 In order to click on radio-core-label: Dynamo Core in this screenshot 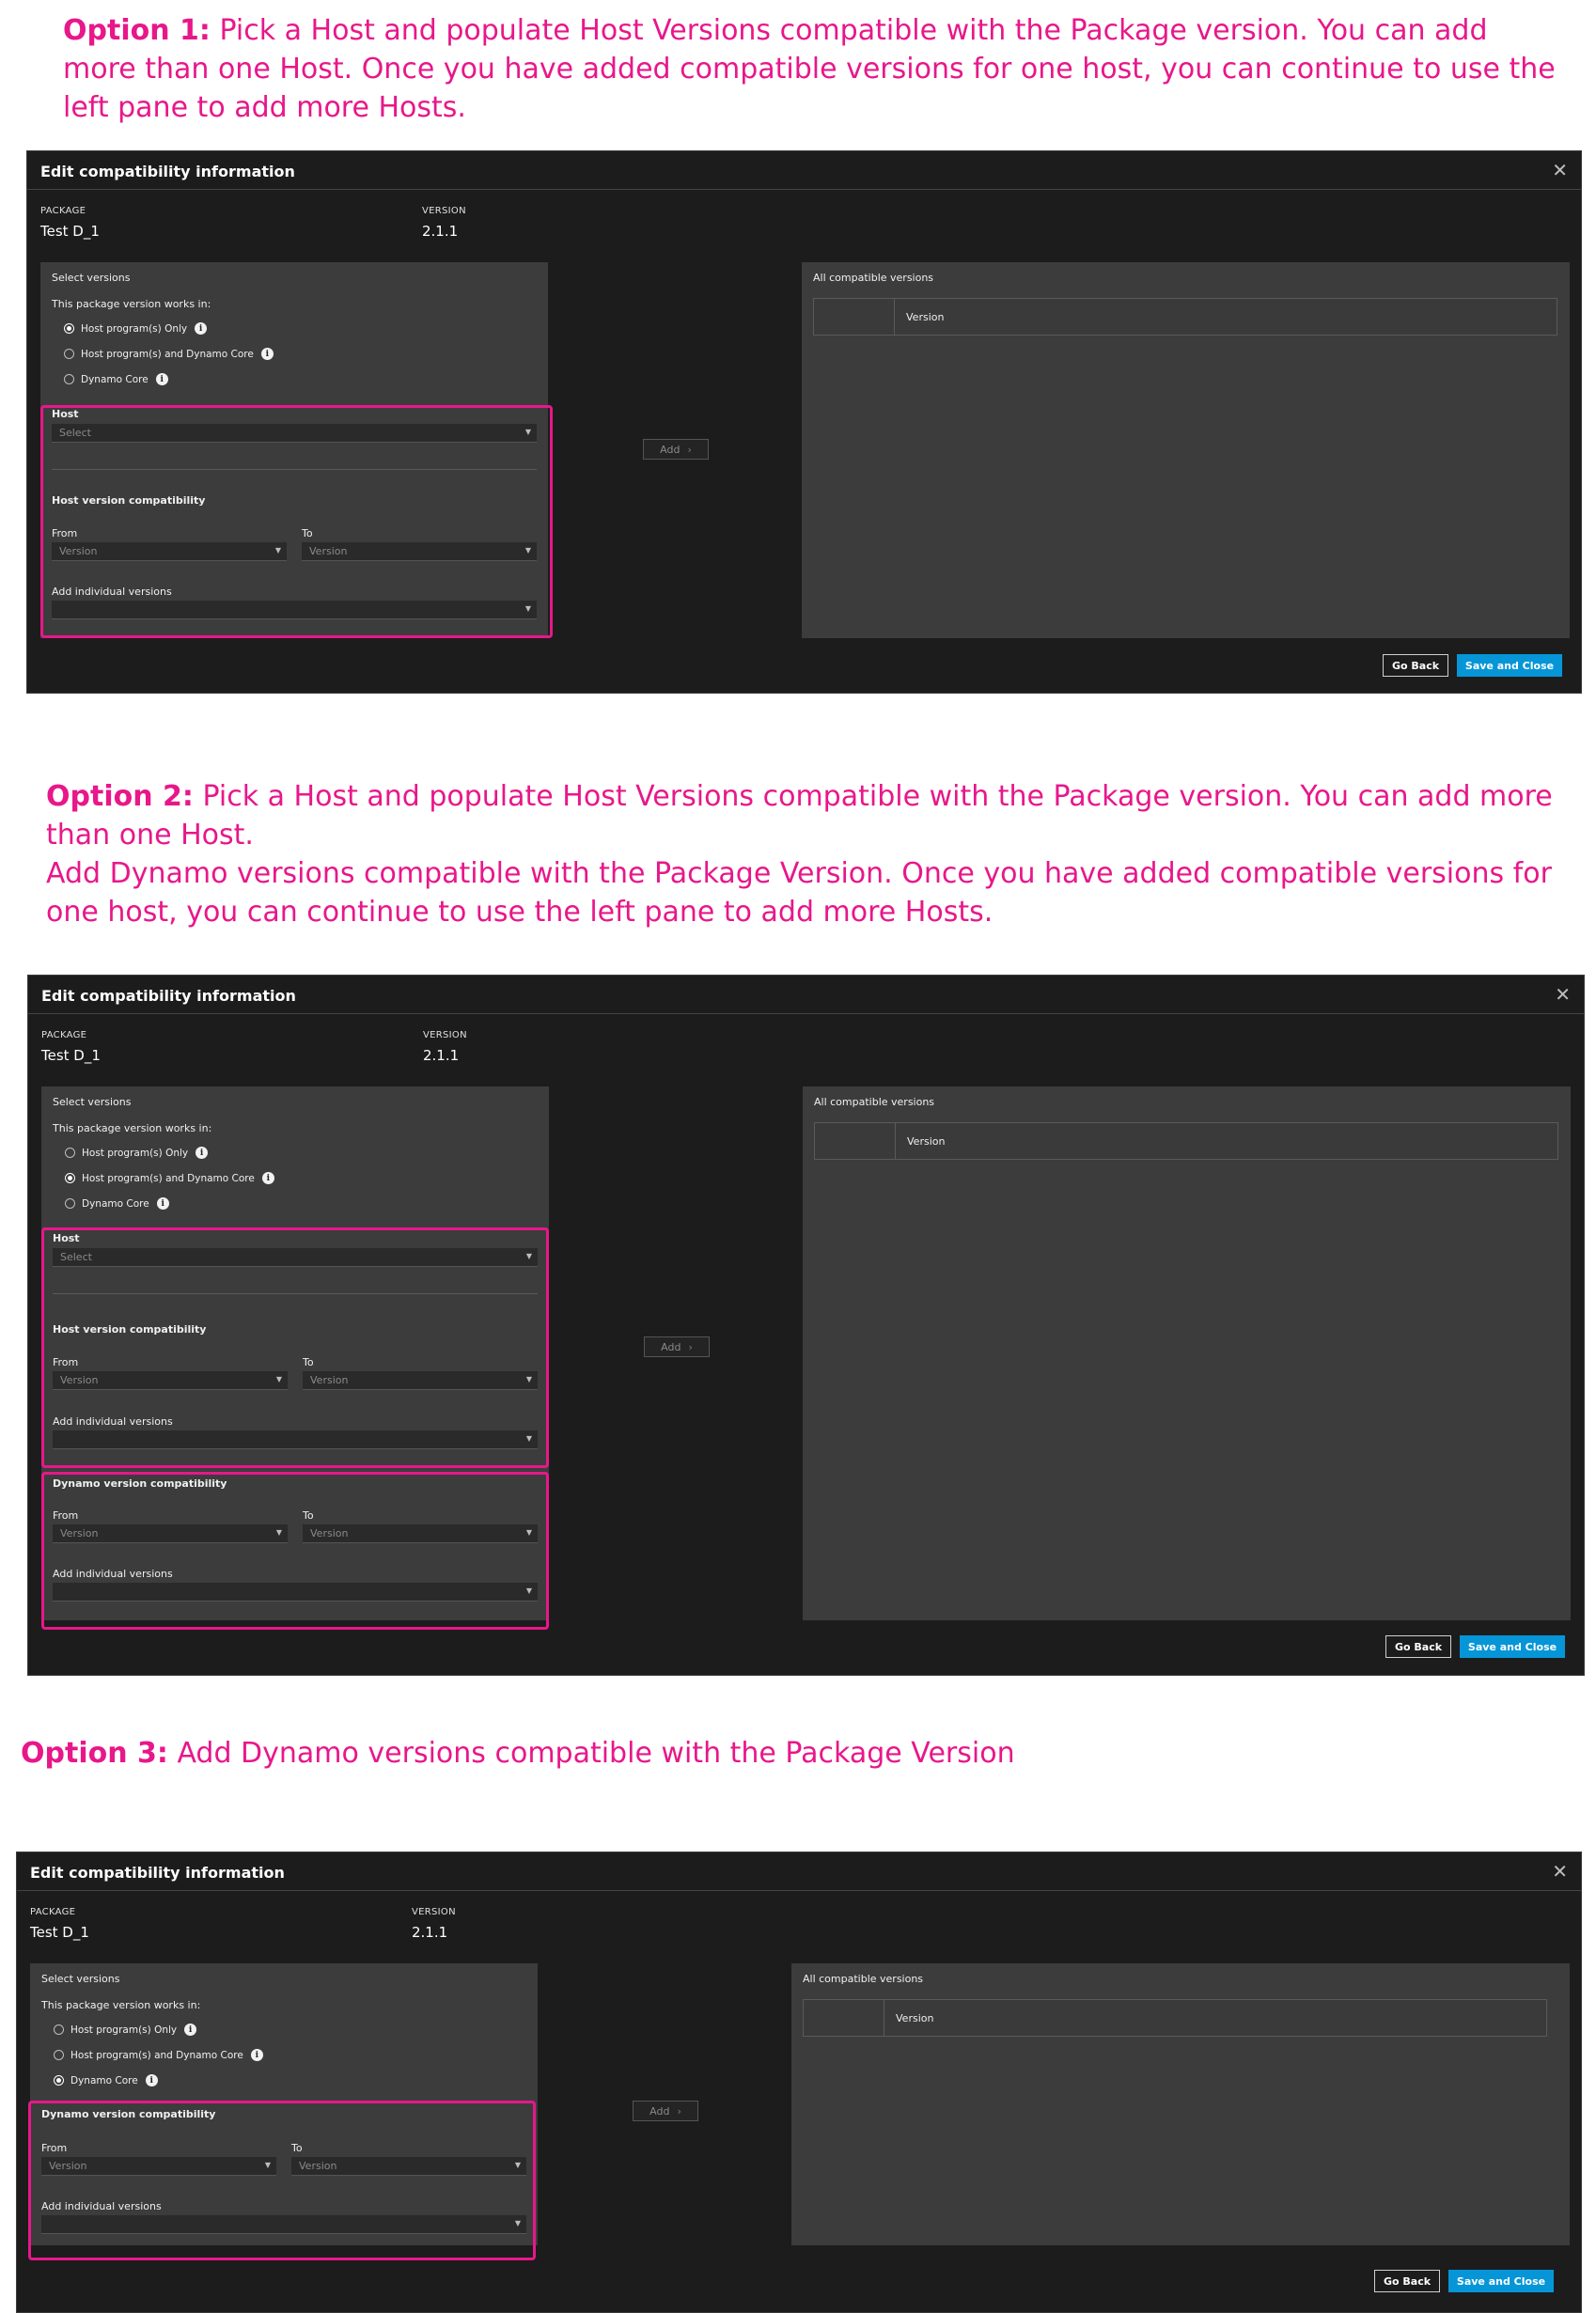, I will do `click(104, 2080)`.